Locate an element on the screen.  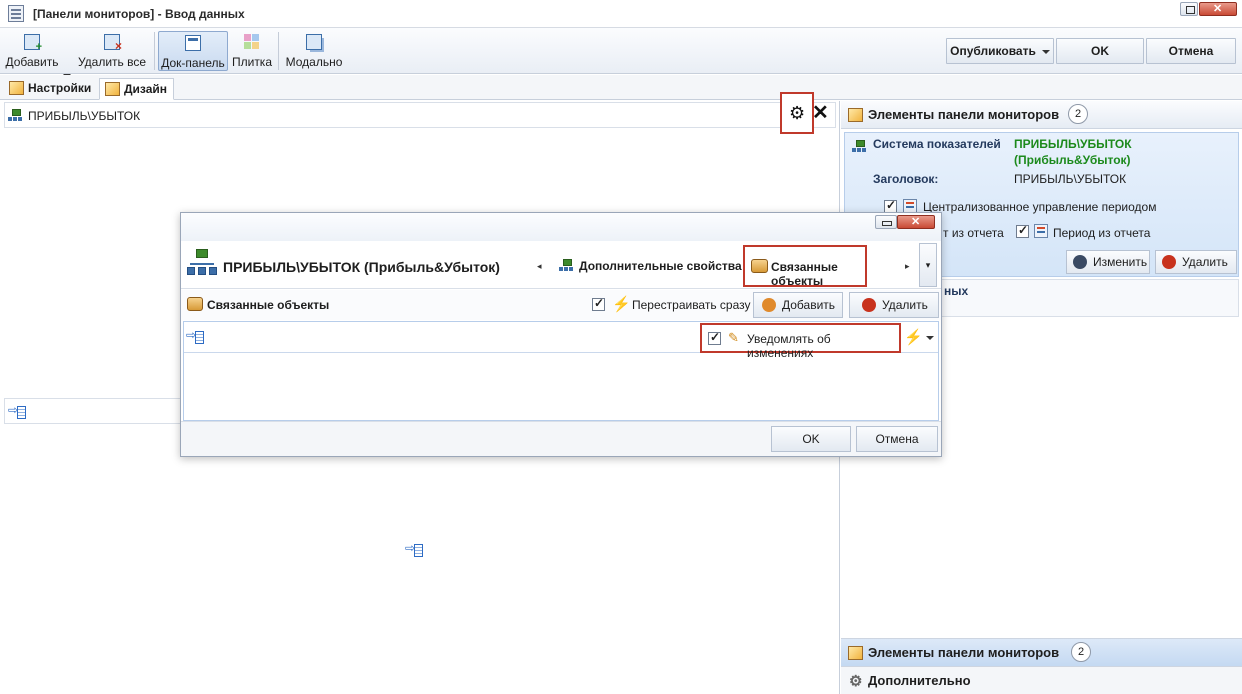
item-settings-button: ⚙ is located at coordinates (797, 113).